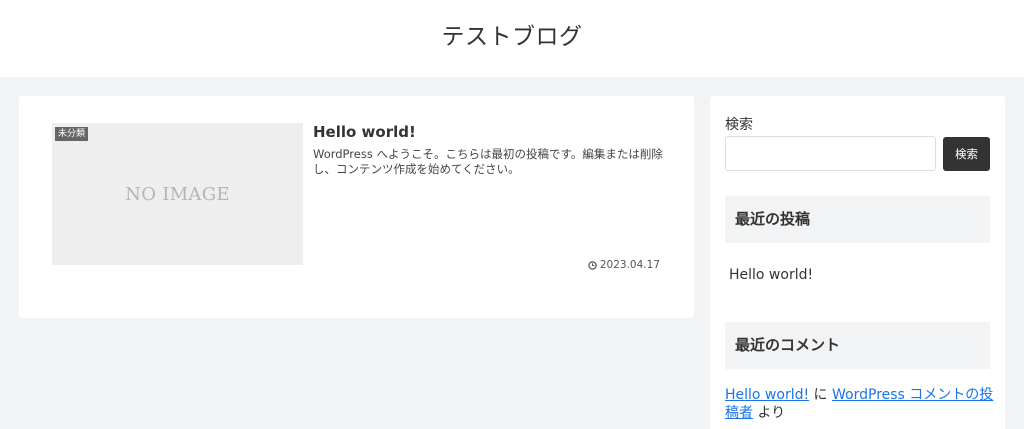  I want to click on entry-title: Hello world!, so click(364, 132).